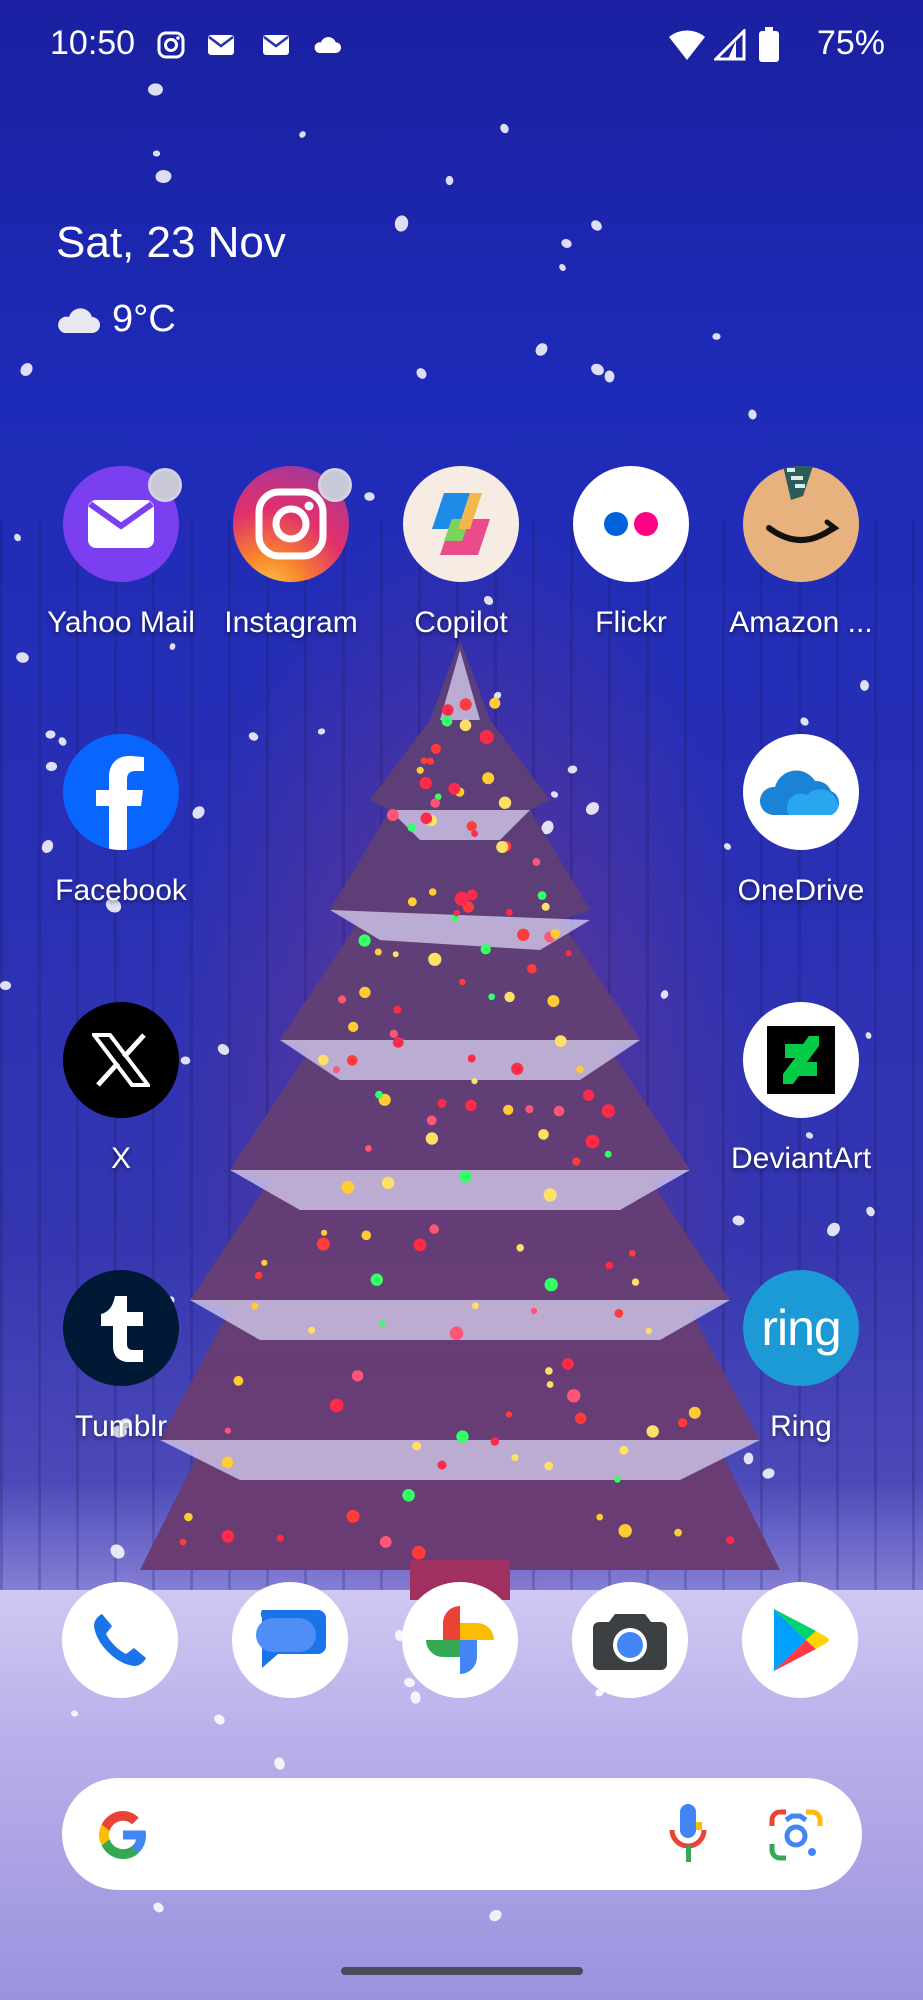 The image size is (923, 2000). I want to click on app-label: Tumblr, so click(121, 1426).